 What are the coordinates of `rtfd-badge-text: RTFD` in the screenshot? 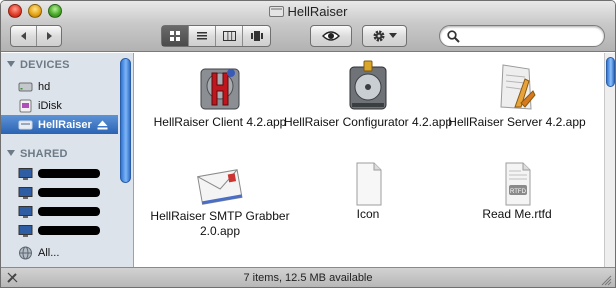 It's located at (518, 192).